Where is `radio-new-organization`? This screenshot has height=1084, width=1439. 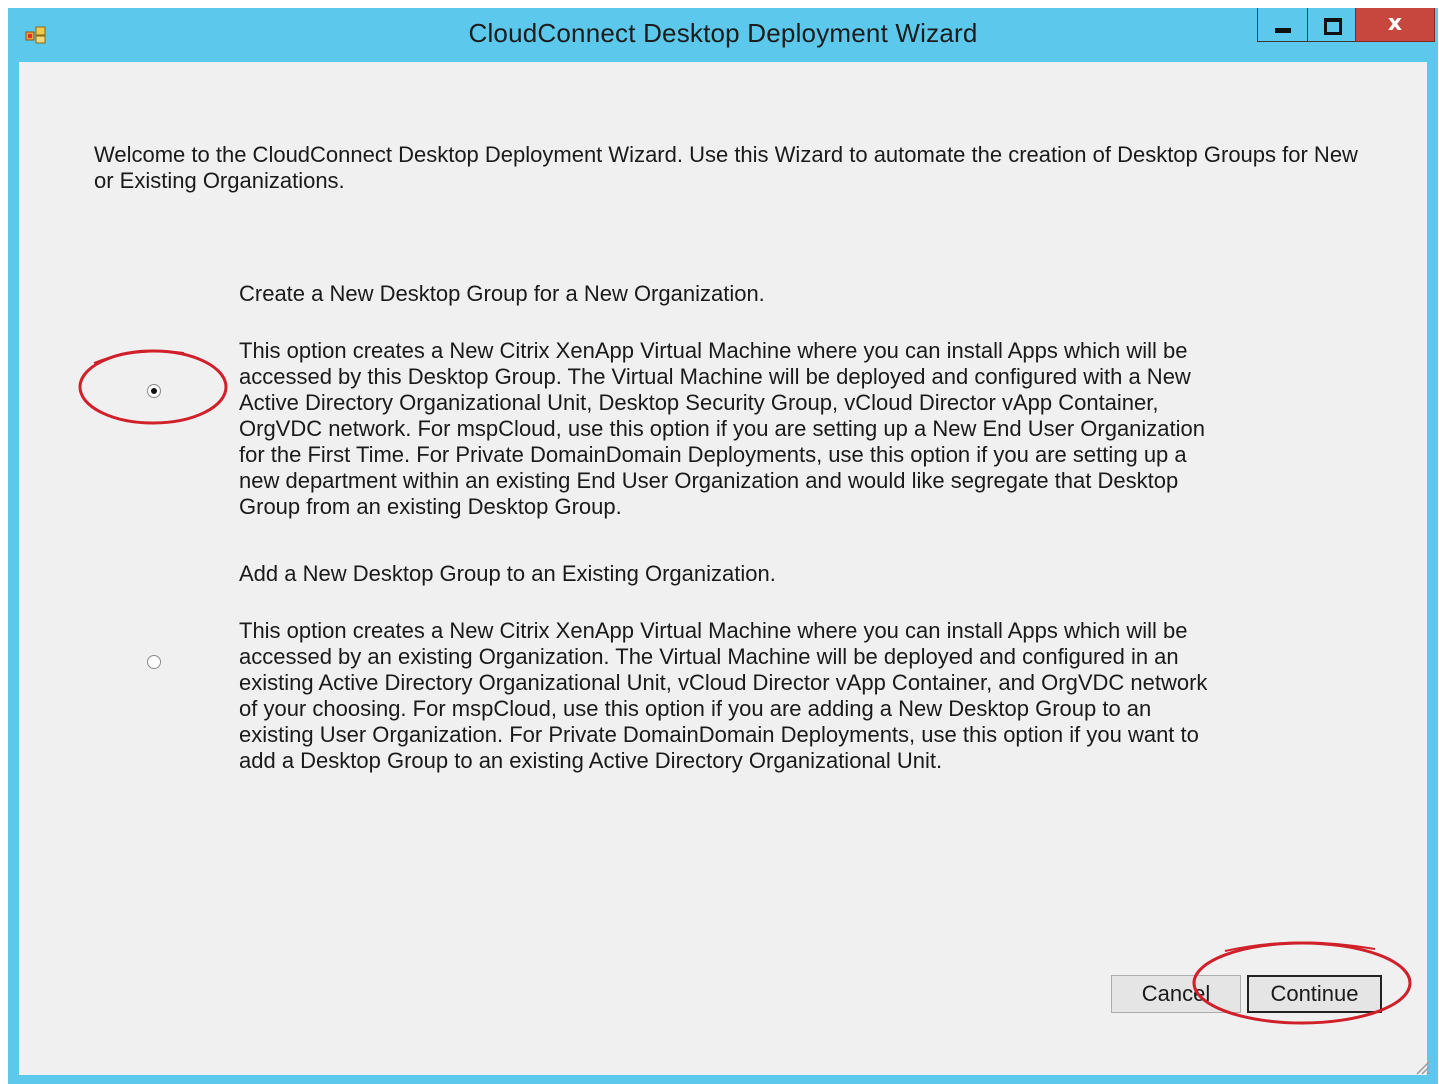 radio-new-organization is located at coordinates (154, 391).